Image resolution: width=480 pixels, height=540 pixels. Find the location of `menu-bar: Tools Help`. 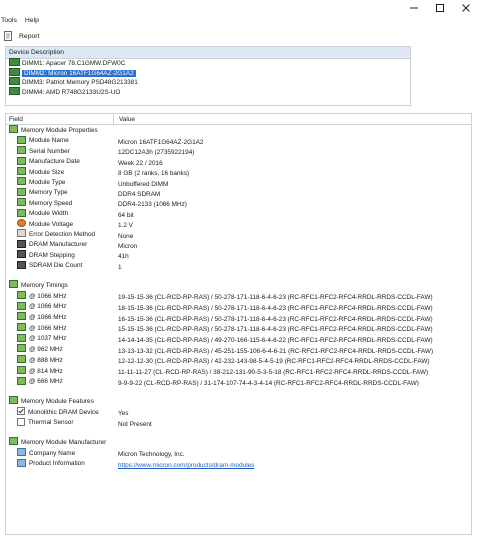

menu-bar: Tools Help is located at coordinates (19, 22).